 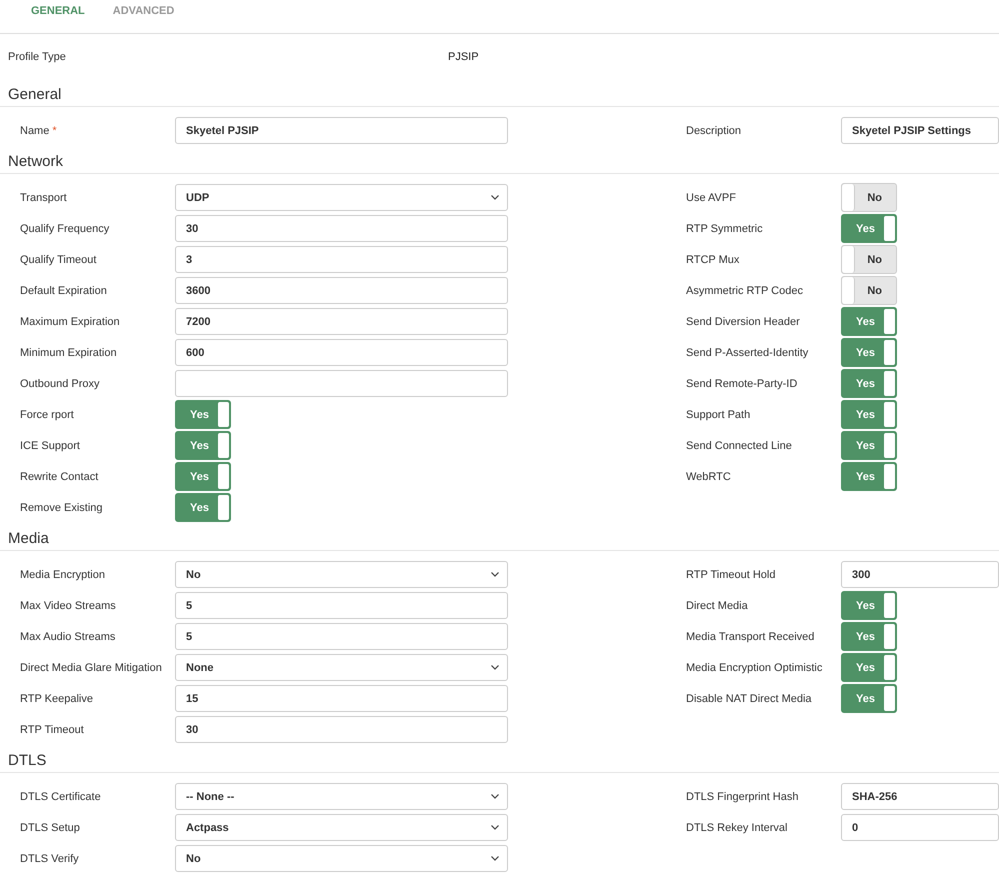 What do you see at coordinates (724, 228) in the screenshot?
I see `field-label: RTP Symmetric` at bounding box center [724, 228].